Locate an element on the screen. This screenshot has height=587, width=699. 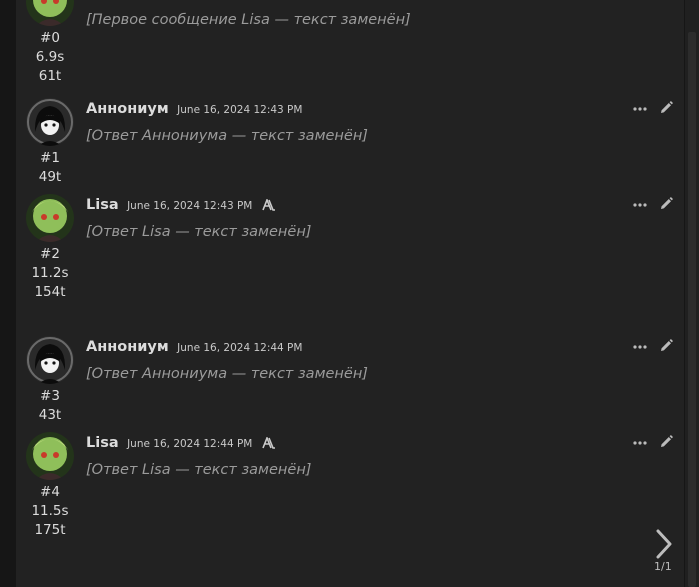
message-header: Lisa June 16, 2024 12:43 PM is located at coordinates (363, 206).